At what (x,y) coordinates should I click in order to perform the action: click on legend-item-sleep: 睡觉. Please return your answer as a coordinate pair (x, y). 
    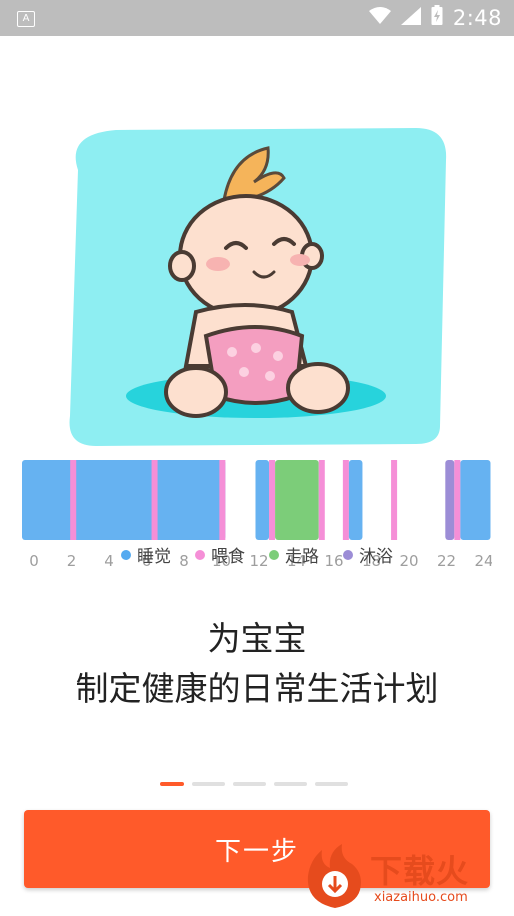
    Looking at the image, I should click on (146, 554).